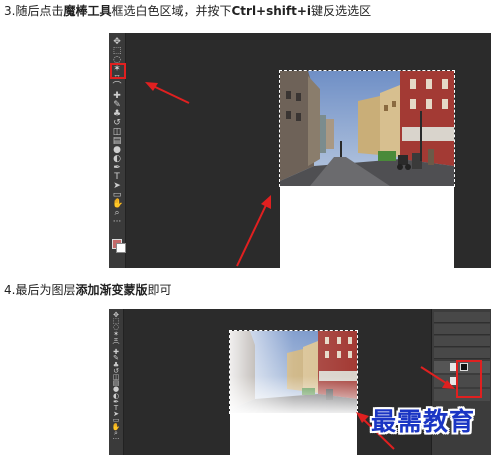 The width and height of the screenshot is (497, 455). What do you see at coordinates (171, 11) in the screenshot?
I see `step3-middle: 框选白色区域，并按下` at bounding box center [171, 11].